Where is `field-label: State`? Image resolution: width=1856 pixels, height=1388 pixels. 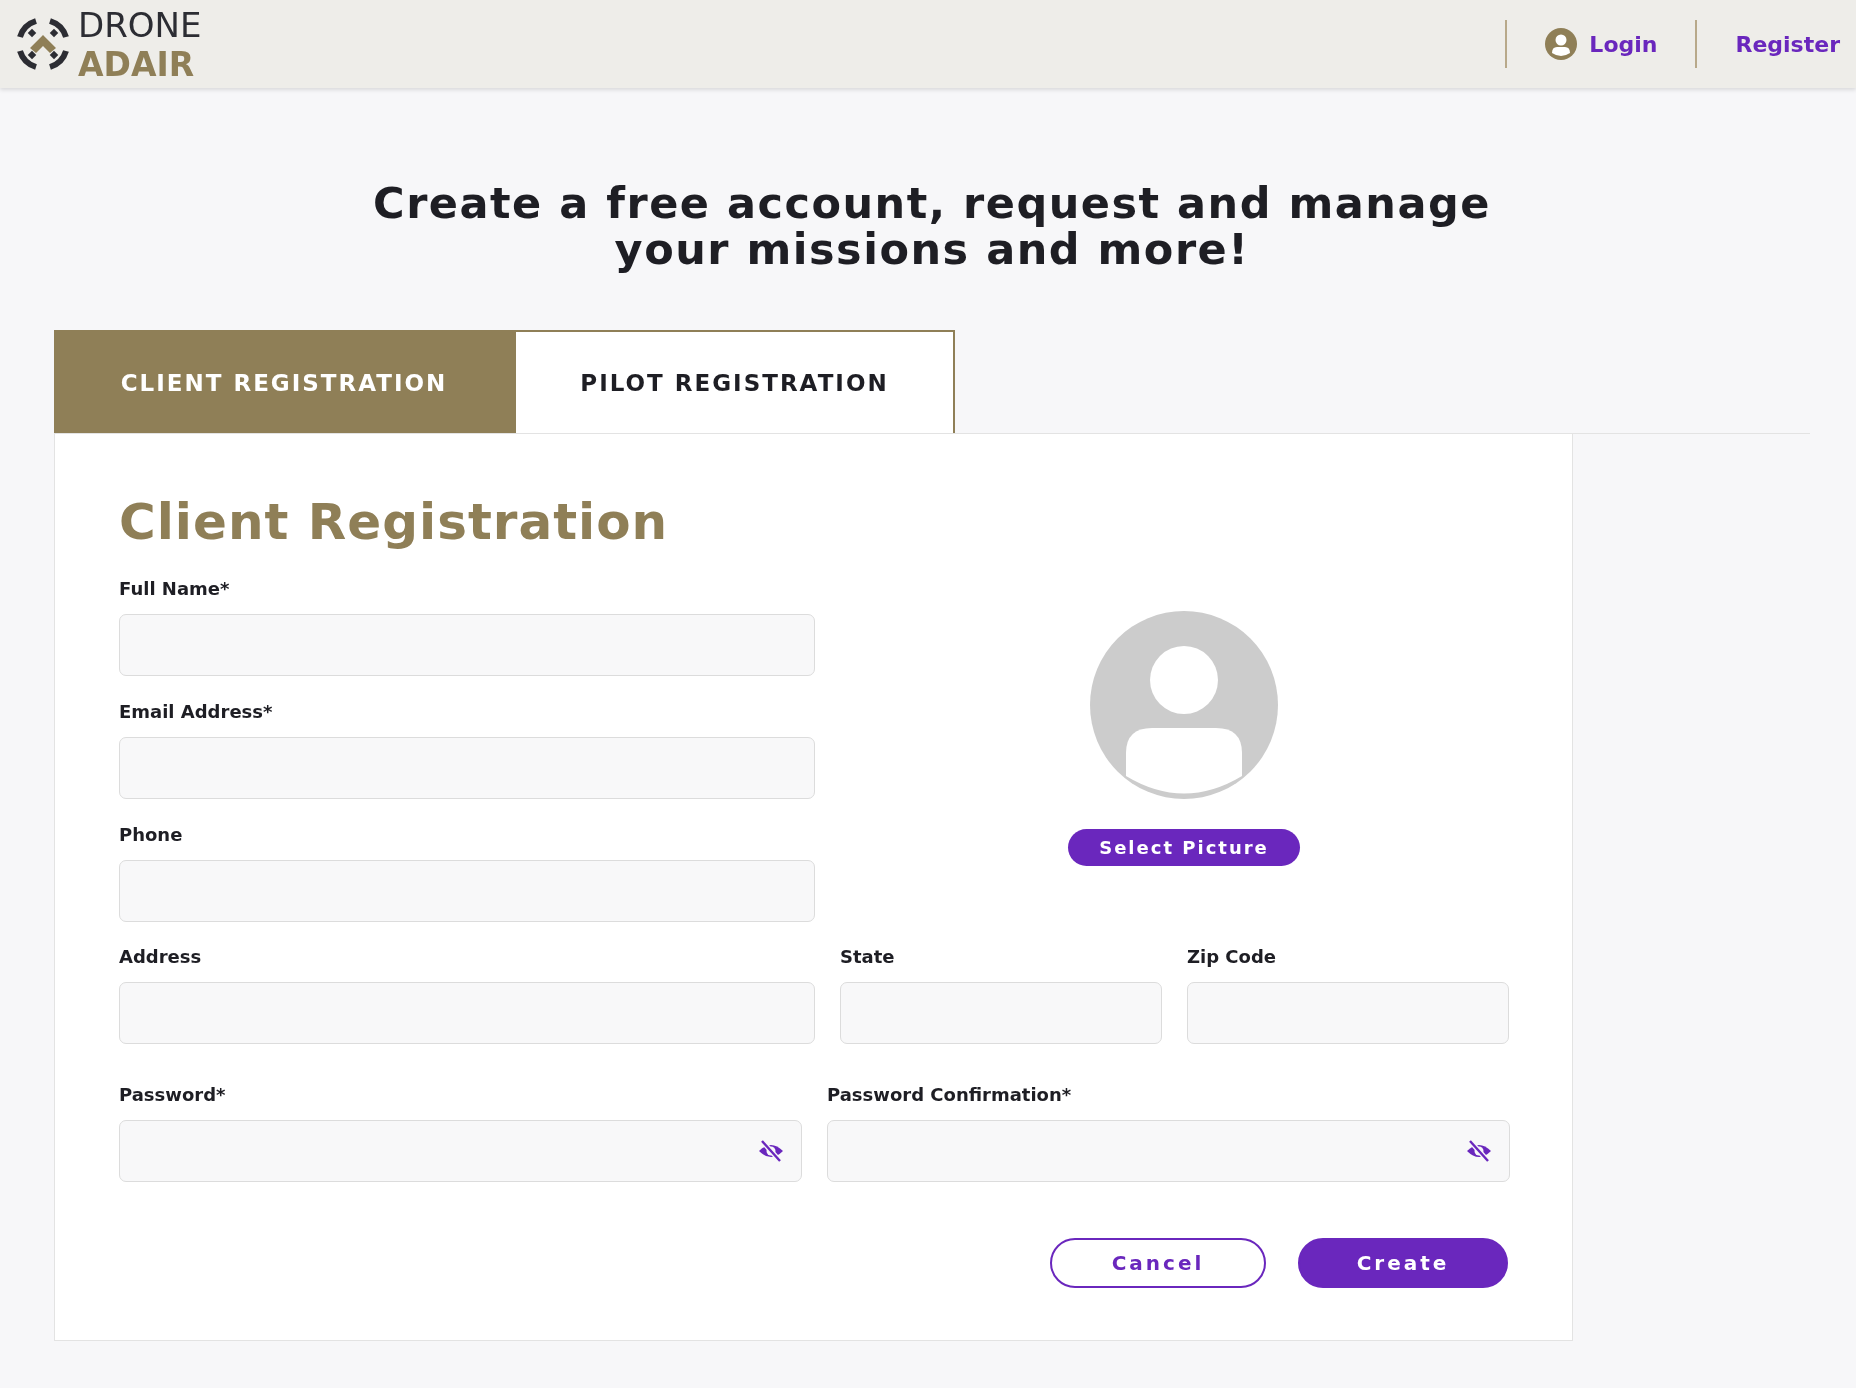
field-label: State is located at coordinates (868, 957).